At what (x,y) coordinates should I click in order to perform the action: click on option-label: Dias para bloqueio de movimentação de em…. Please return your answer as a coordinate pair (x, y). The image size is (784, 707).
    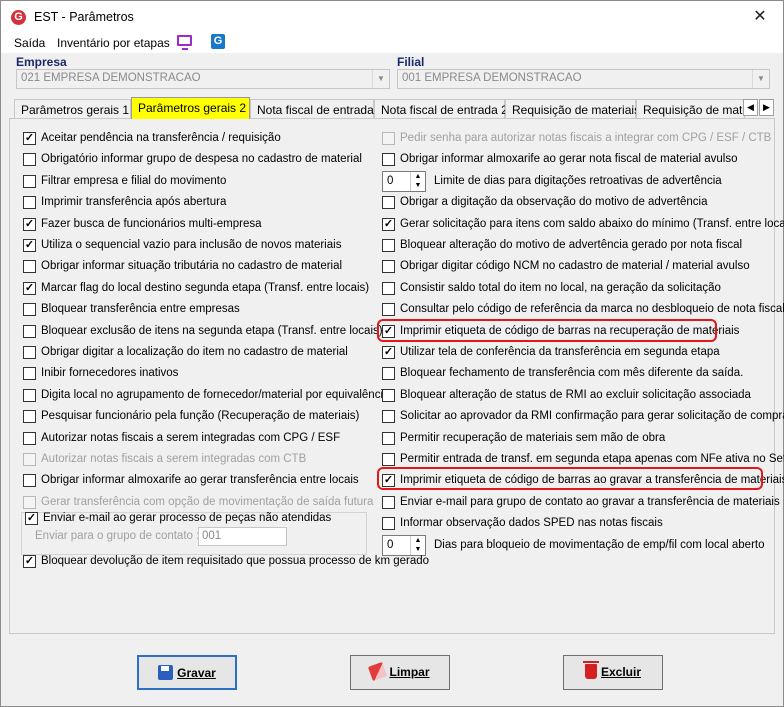
    Looking at the image, I should click on (599, 544).